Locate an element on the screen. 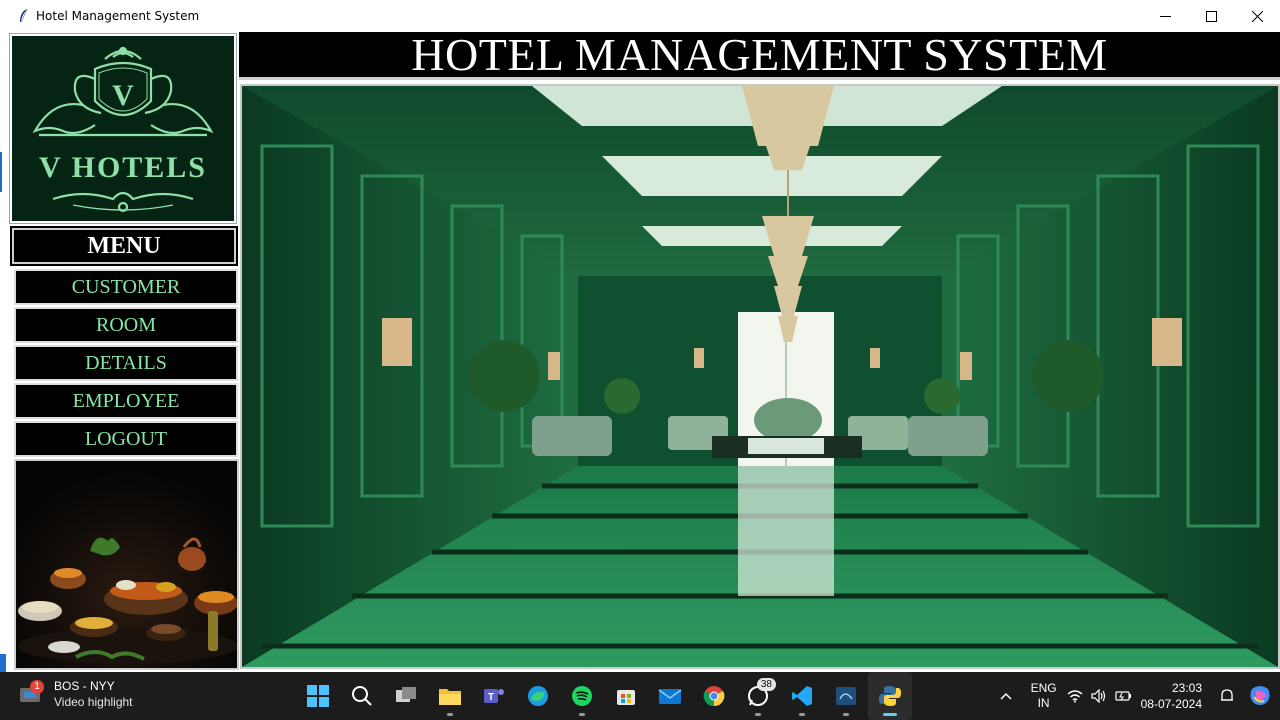  sql-icon is located at coordinates (846, 696).